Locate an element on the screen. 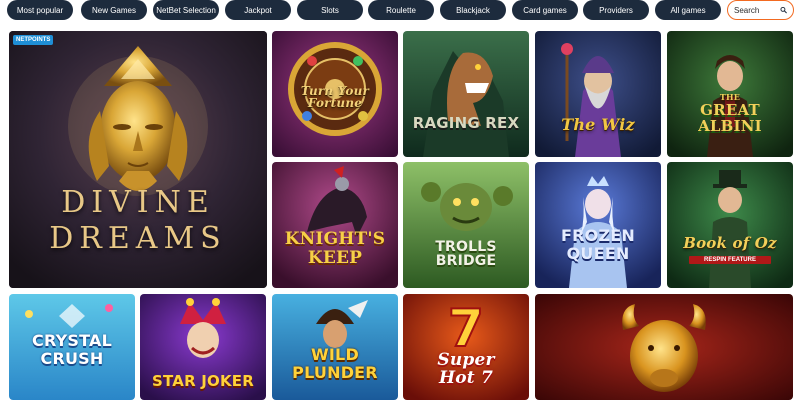  game-tile-turn-your-fortune: Turn Your Fortune is located at coordinates (335, 94).